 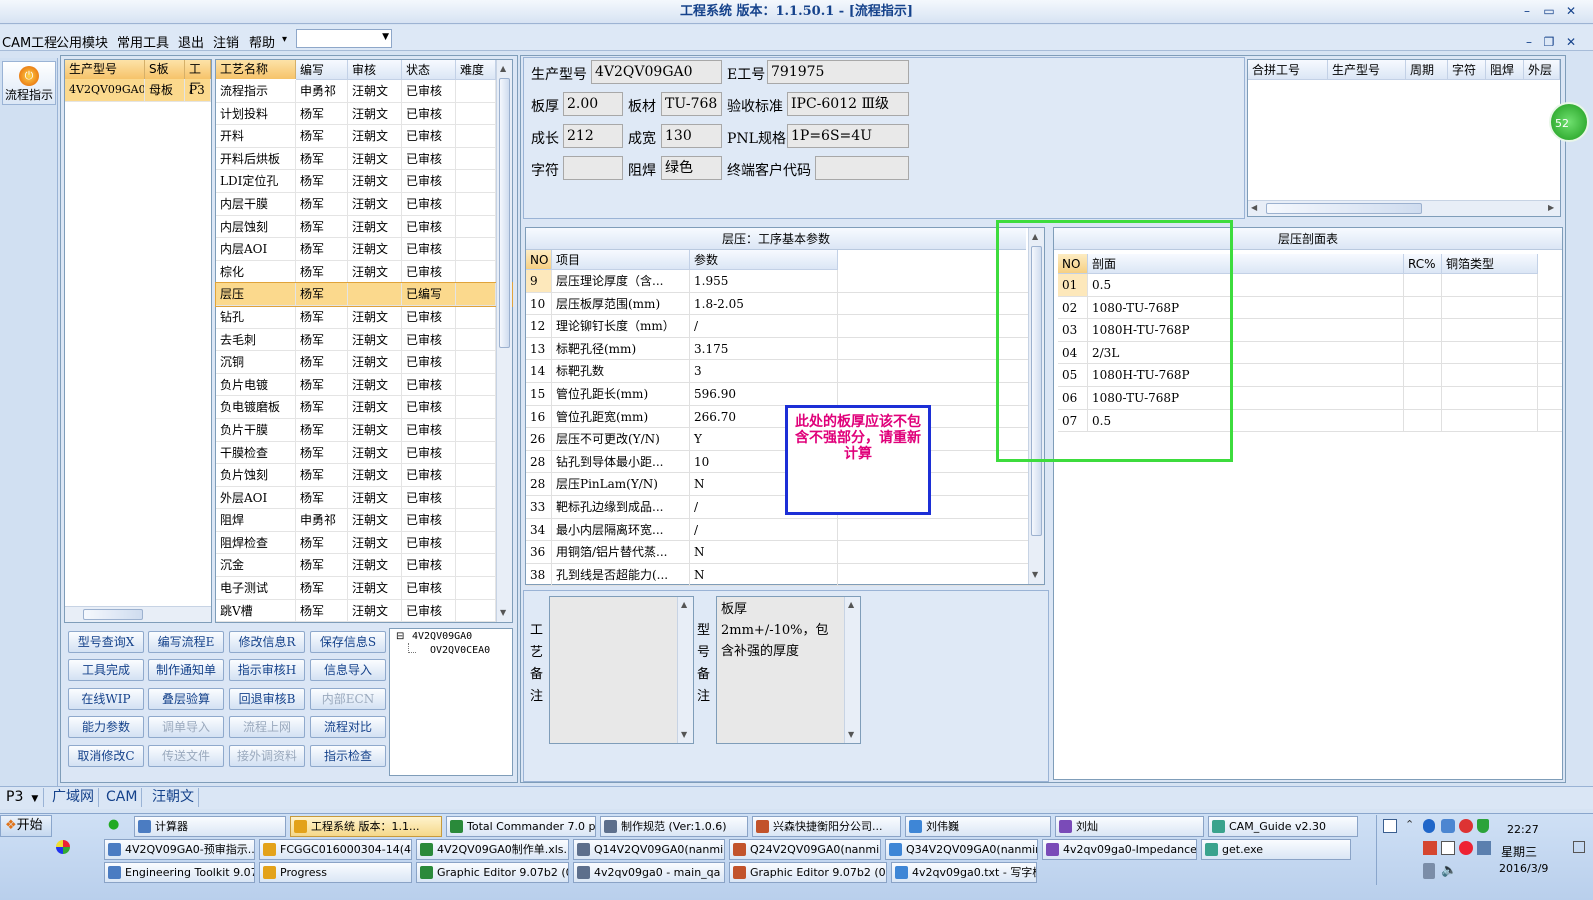 What do you see at coordinates (186, 699) in the screenshot?
I see `action-button: 叠层验算` at bounding box center [186, 699].